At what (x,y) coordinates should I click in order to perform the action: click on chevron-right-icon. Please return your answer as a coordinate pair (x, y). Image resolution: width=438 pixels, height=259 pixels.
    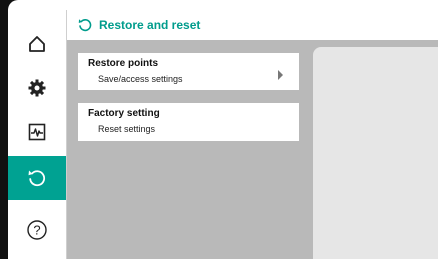
    Looking at the image, I should click on (280, 75).